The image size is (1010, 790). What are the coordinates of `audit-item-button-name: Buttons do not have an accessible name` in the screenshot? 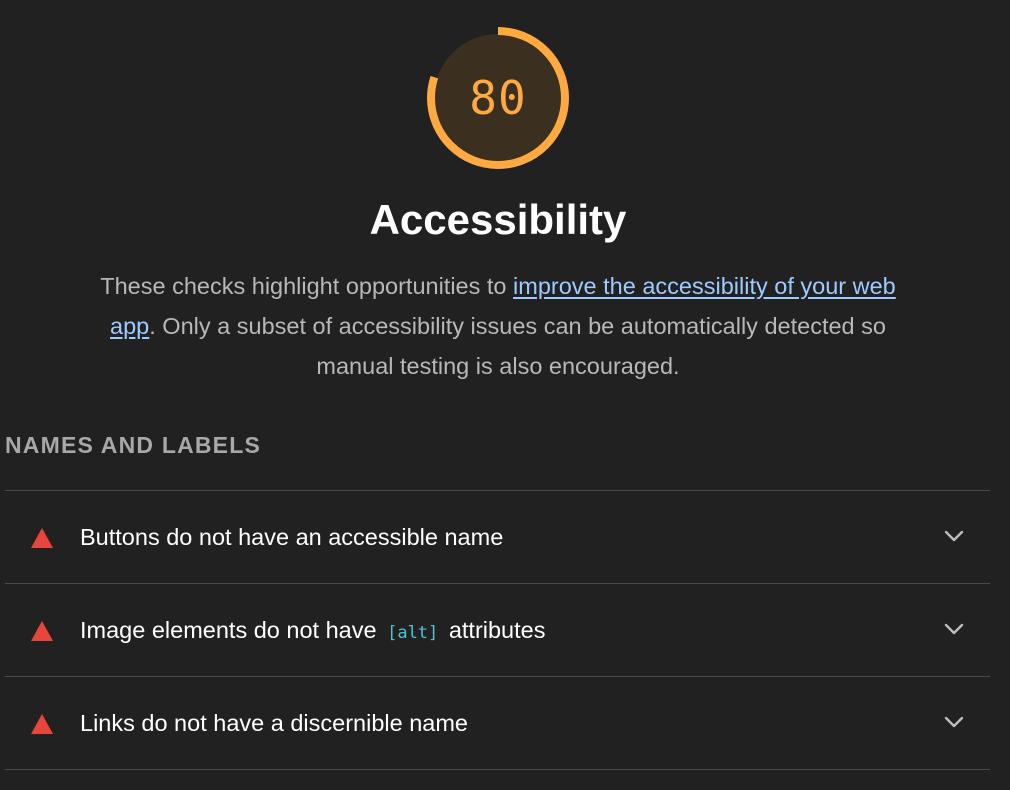 It's located at (497, 537).